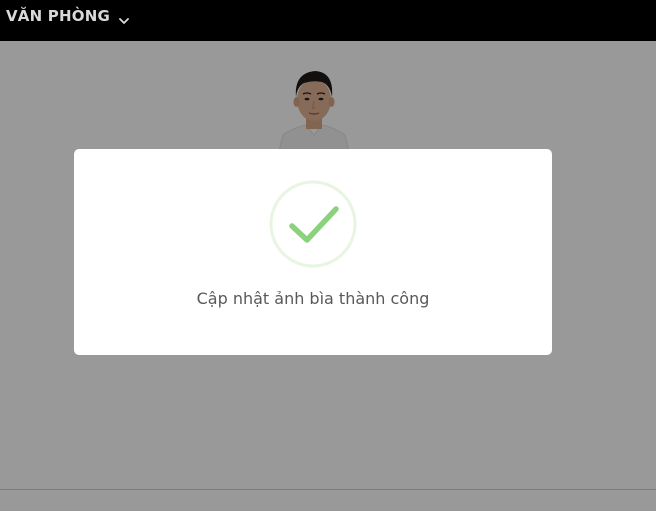  What do you see at coordinates (313, 298) in the screenshot?
I see `success-message: Cập nhật ảnh bìa thành công` at bounding box center [313, 298].